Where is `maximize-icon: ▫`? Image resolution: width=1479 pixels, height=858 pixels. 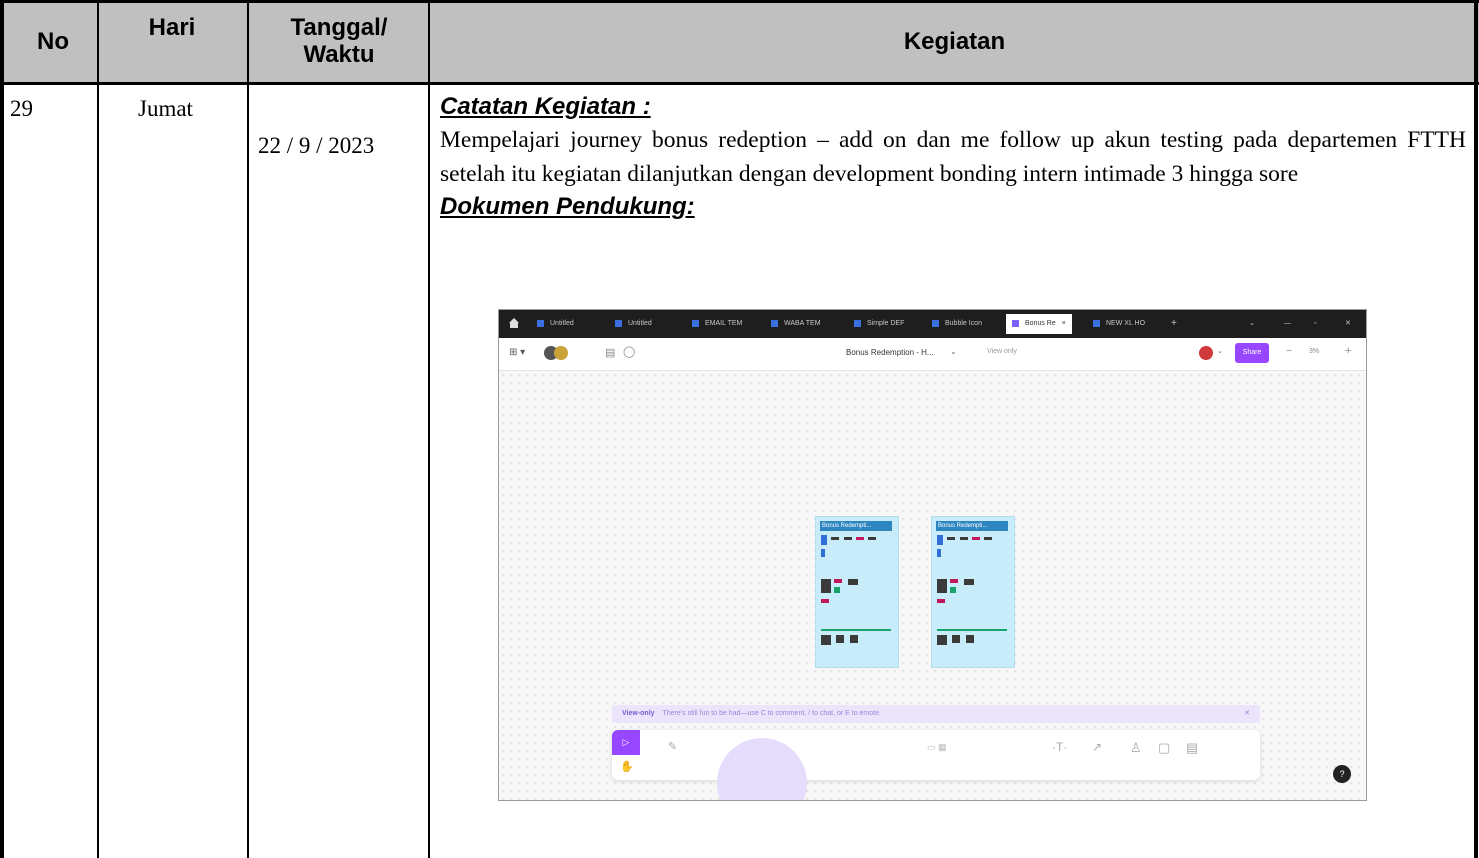
maximize-icon: ▫ is located at coordinates (1315, 324).